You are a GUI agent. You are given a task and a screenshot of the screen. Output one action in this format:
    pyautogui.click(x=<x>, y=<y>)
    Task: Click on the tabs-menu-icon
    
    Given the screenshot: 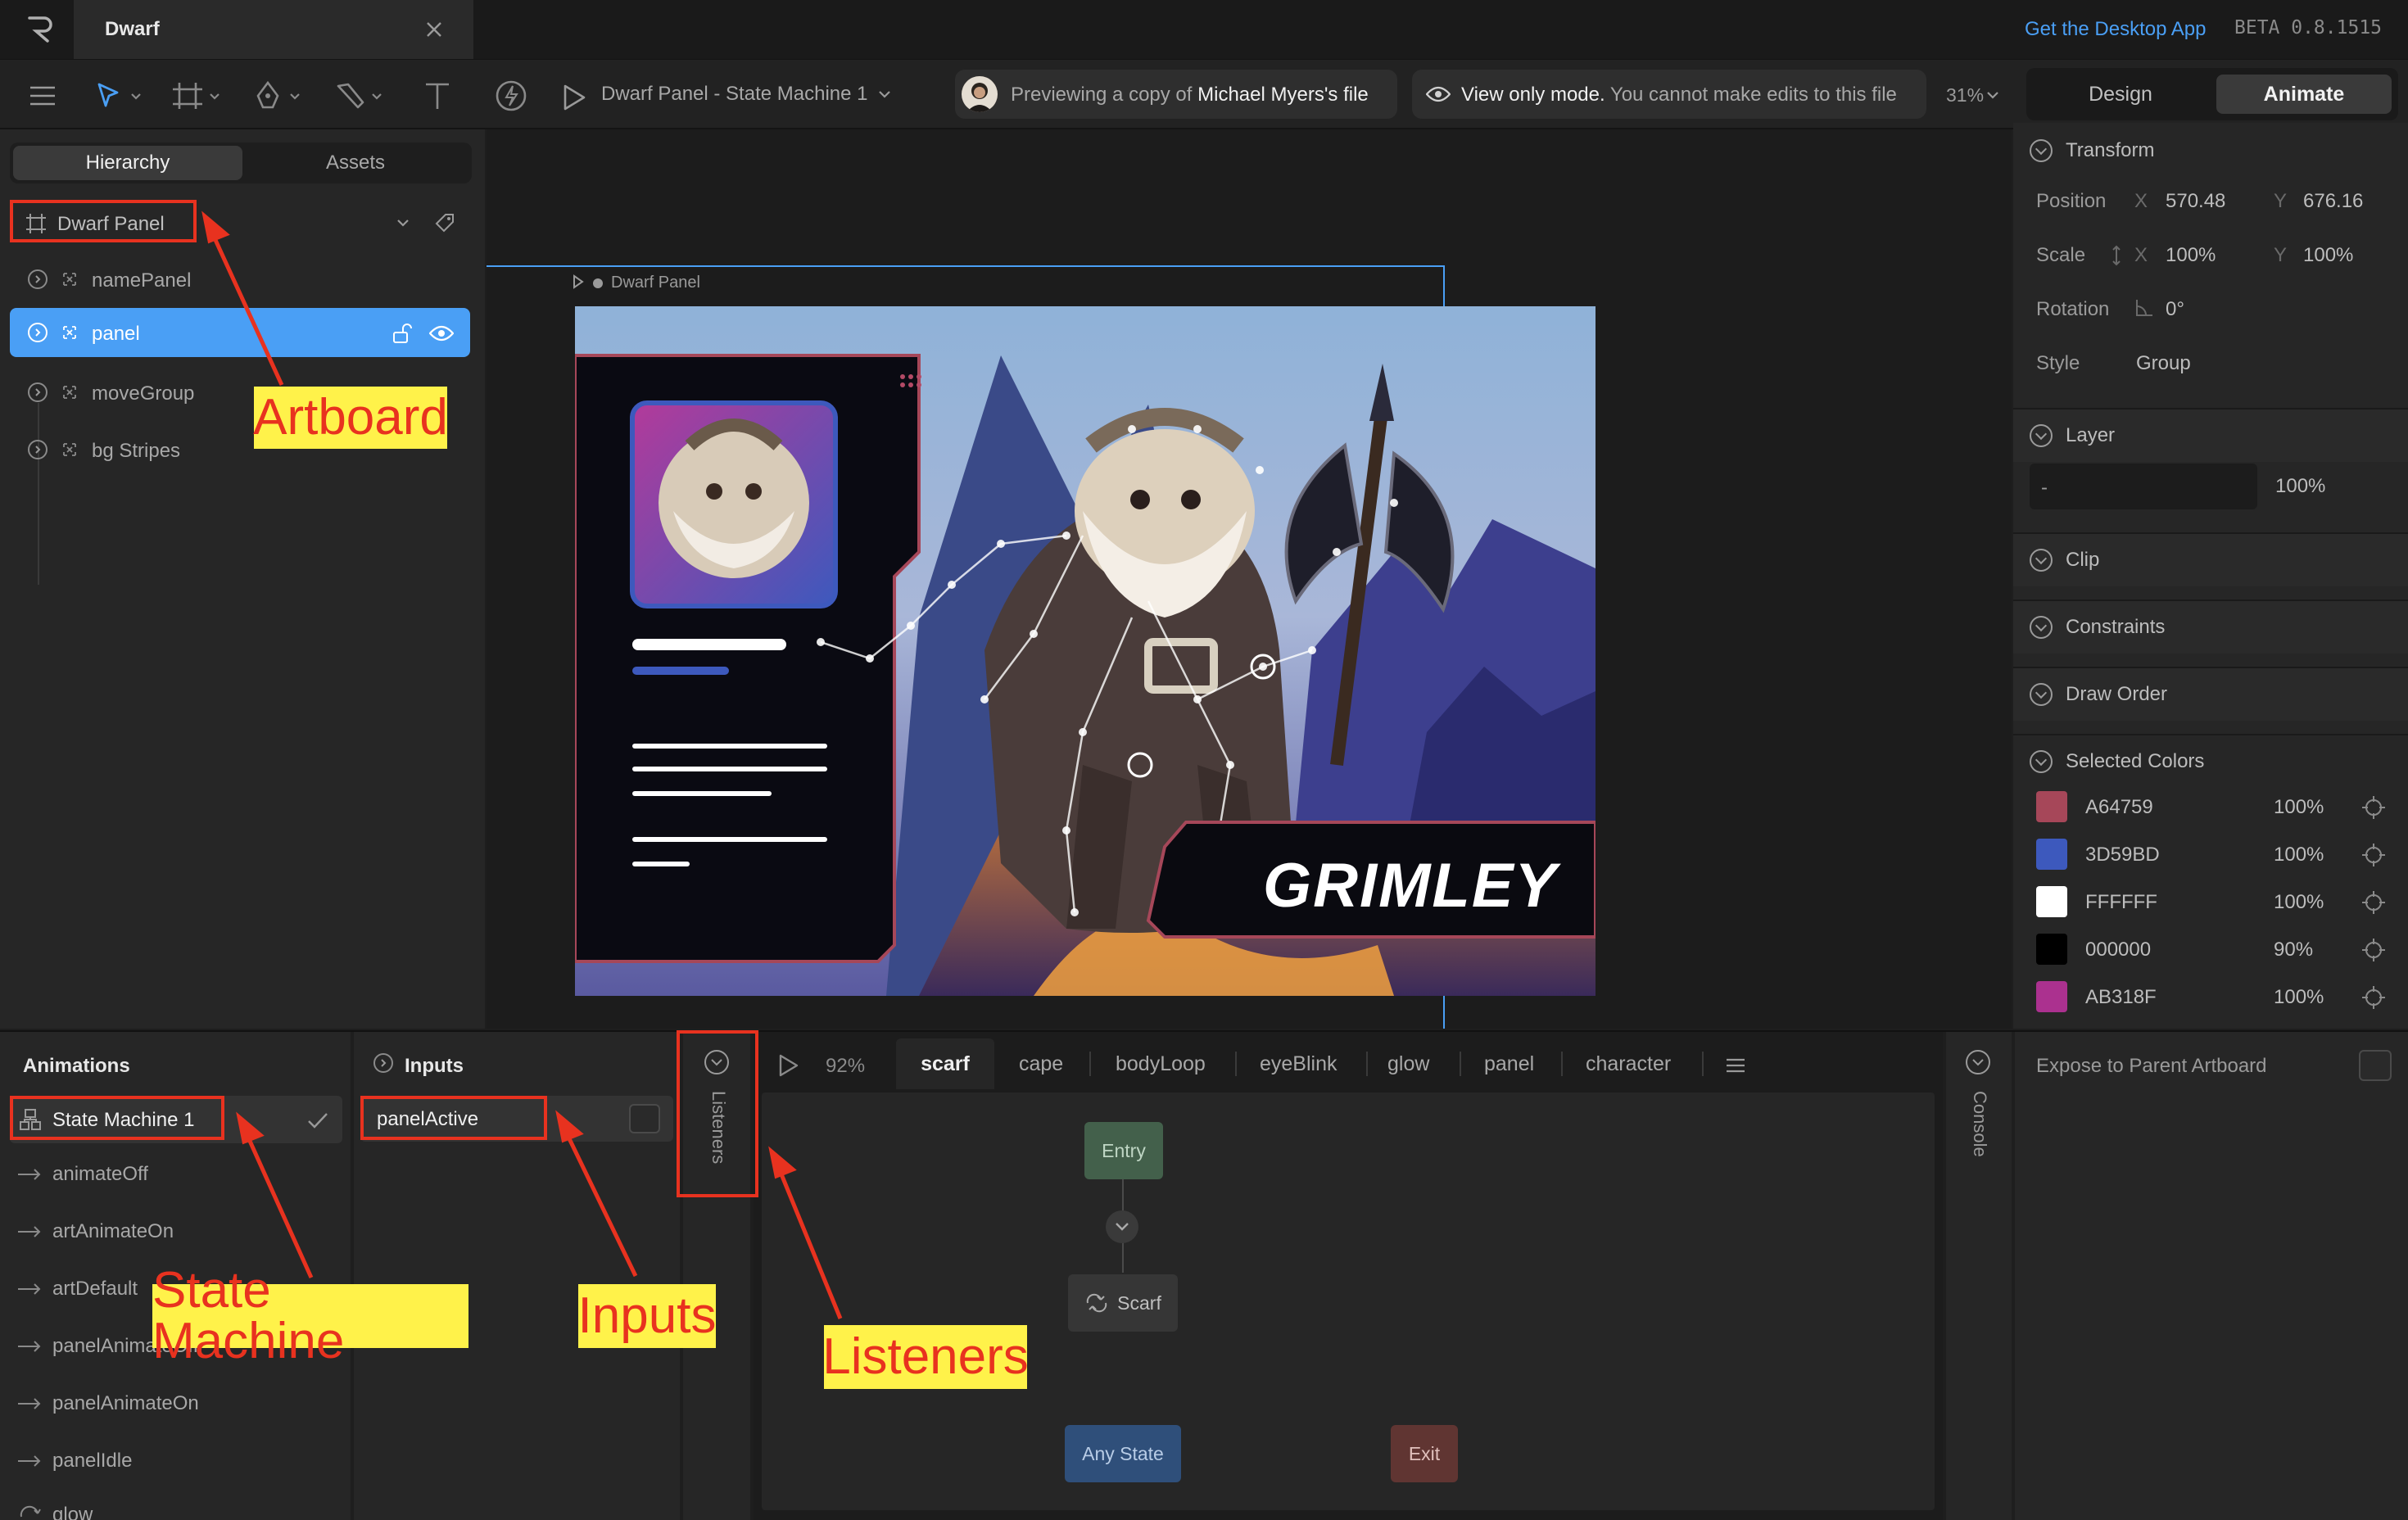 What is the action you would take?
    pyautogui.click(x=1735, y=1065)
    